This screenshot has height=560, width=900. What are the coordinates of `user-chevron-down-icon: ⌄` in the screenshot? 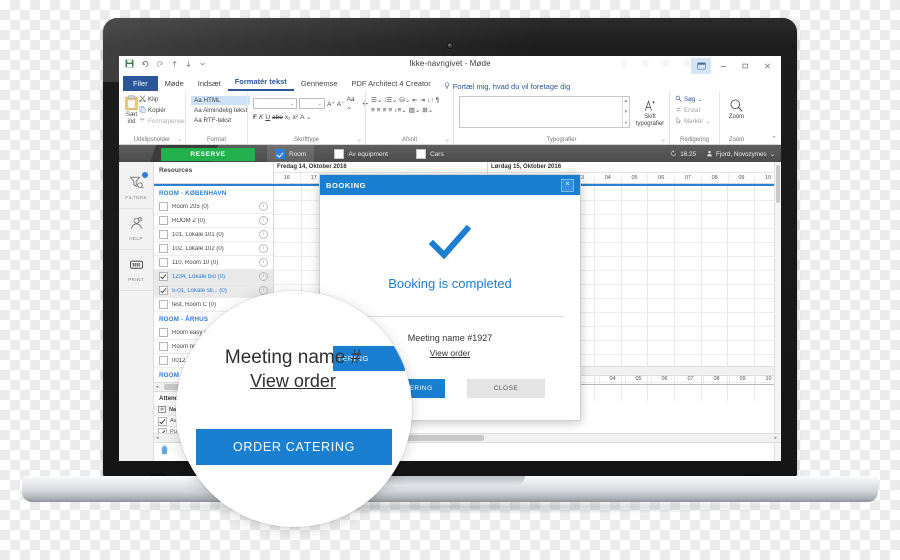 It's located at (772, 154).